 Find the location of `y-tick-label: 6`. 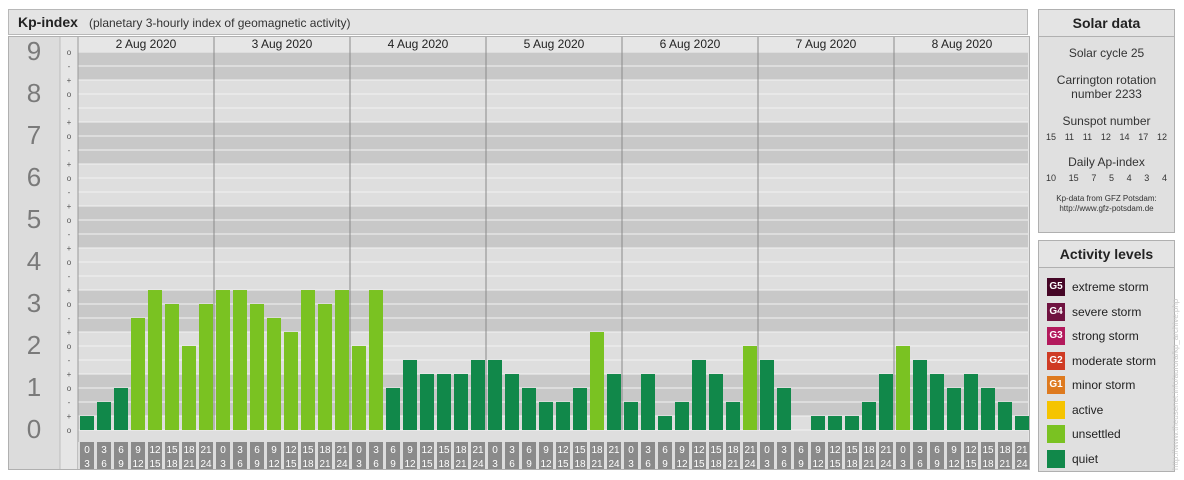

y-tick-label: 6 is located at coordinates (34, 177).